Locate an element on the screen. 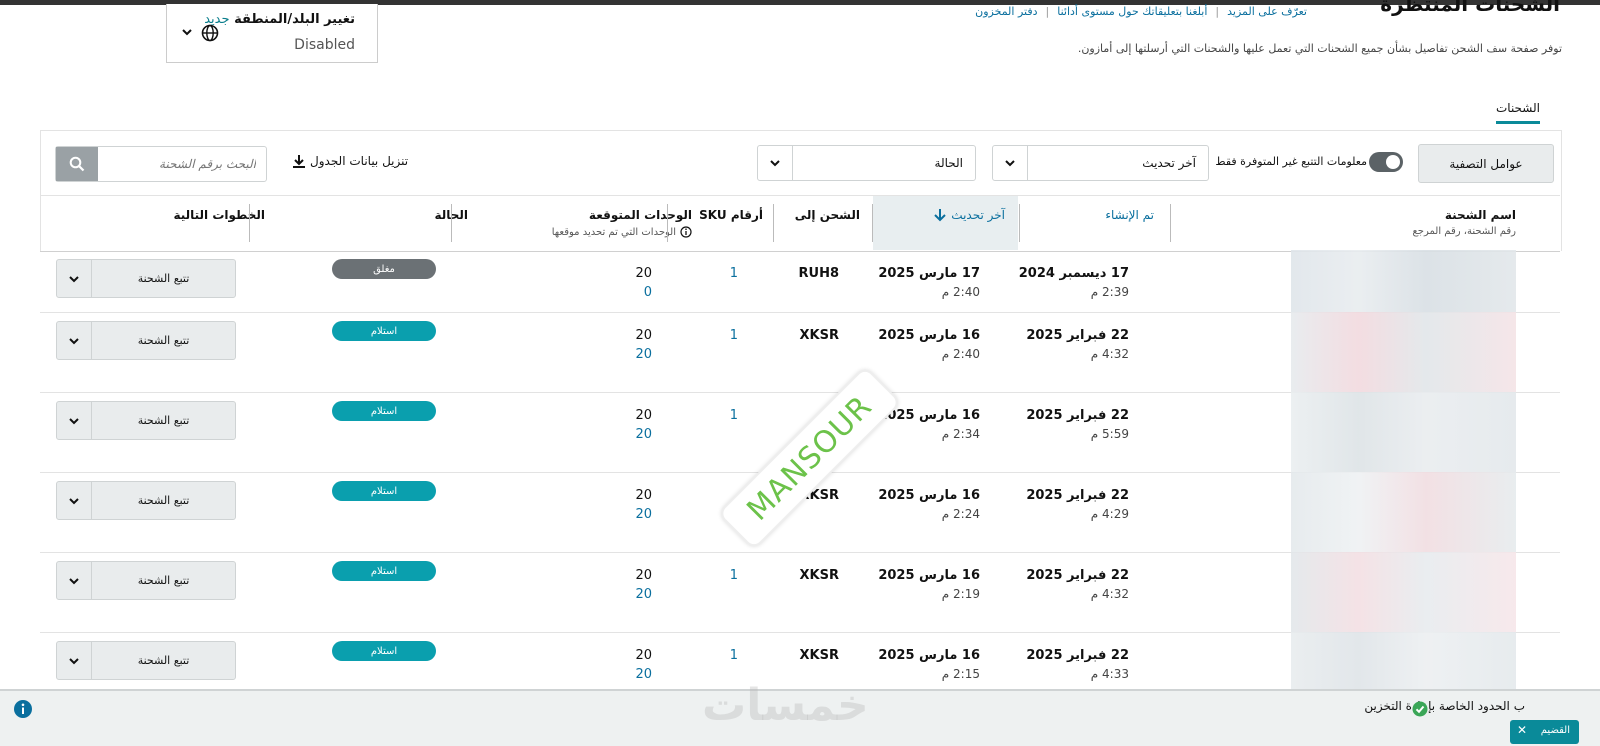 The height and width of the screenshot is (746, 1600). updated-time: 2:15 م is located at coordinates (960, 674).